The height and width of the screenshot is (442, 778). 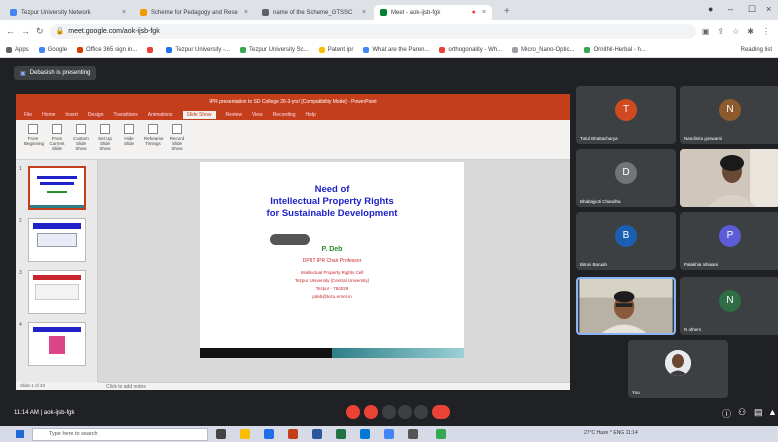 I want to click on present-icon, so click(x=421, y=412).